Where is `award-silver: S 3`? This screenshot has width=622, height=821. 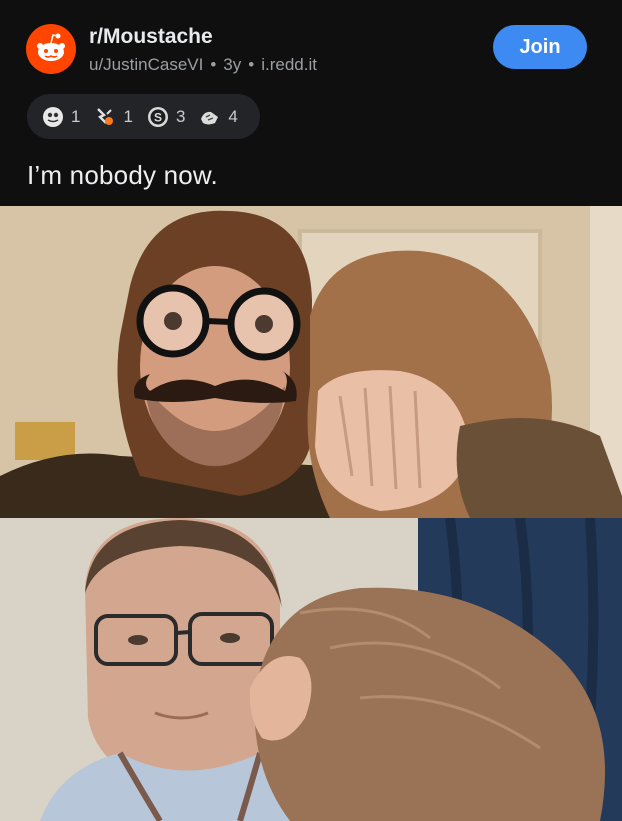 award-silver: S 3 is located at coordinates (165, 117).